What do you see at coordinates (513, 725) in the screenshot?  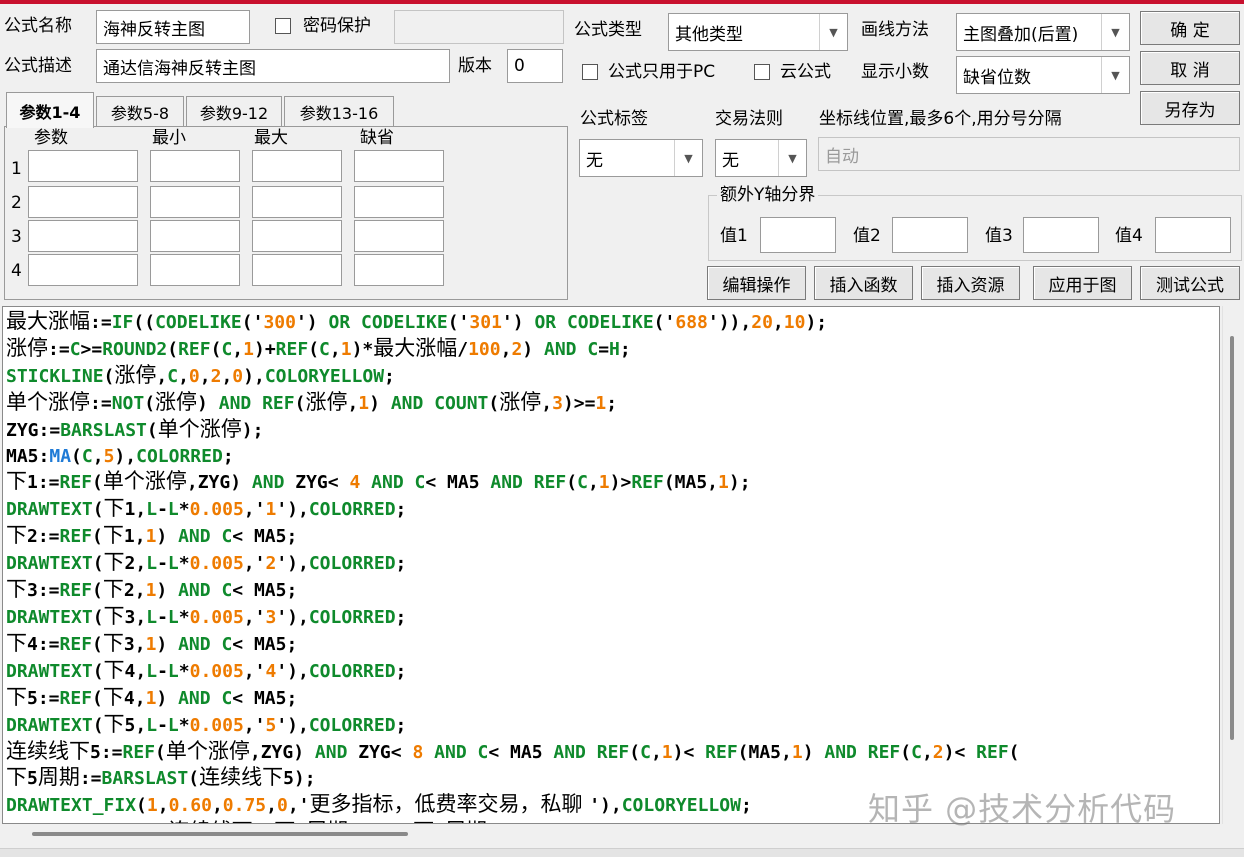 I see `code-line: DRAWTEXT(下5,L-L*0.005,'5'),COLORRED;` at bounding box center [513, 725].